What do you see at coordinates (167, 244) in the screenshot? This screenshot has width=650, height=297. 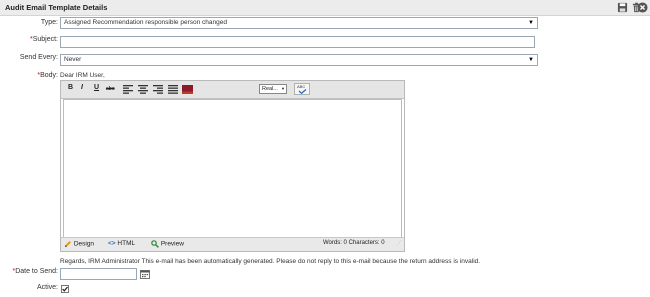 I see `tab-preview: Preview` at bounding box center [167, 244].